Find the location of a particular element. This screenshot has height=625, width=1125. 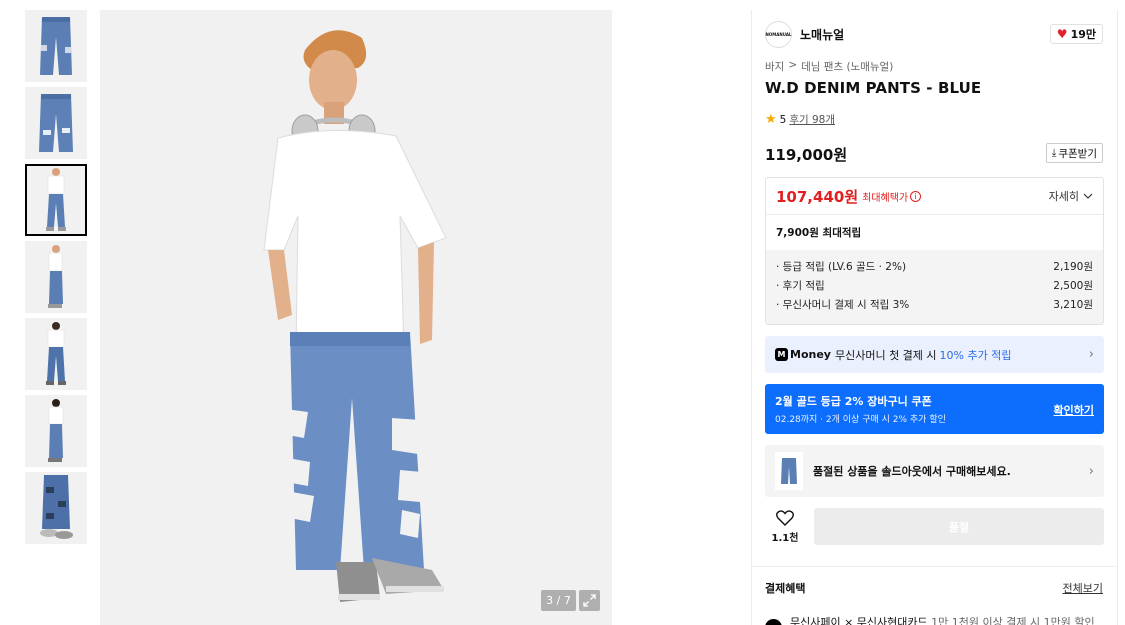

coupon-confirm-link: 확인하기 is located at coordinates (1074, 410).